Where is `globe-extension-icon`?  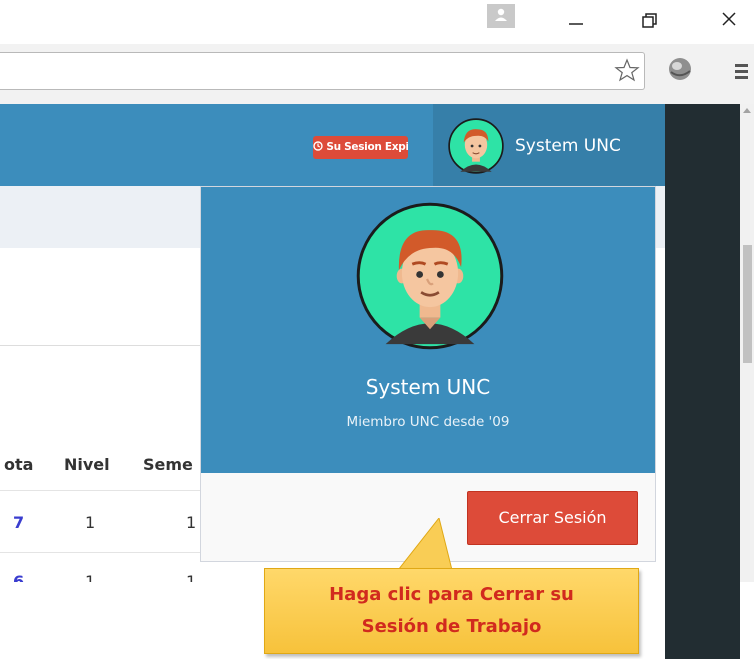 globe-extension-icon is located at coordinates (680, 69).